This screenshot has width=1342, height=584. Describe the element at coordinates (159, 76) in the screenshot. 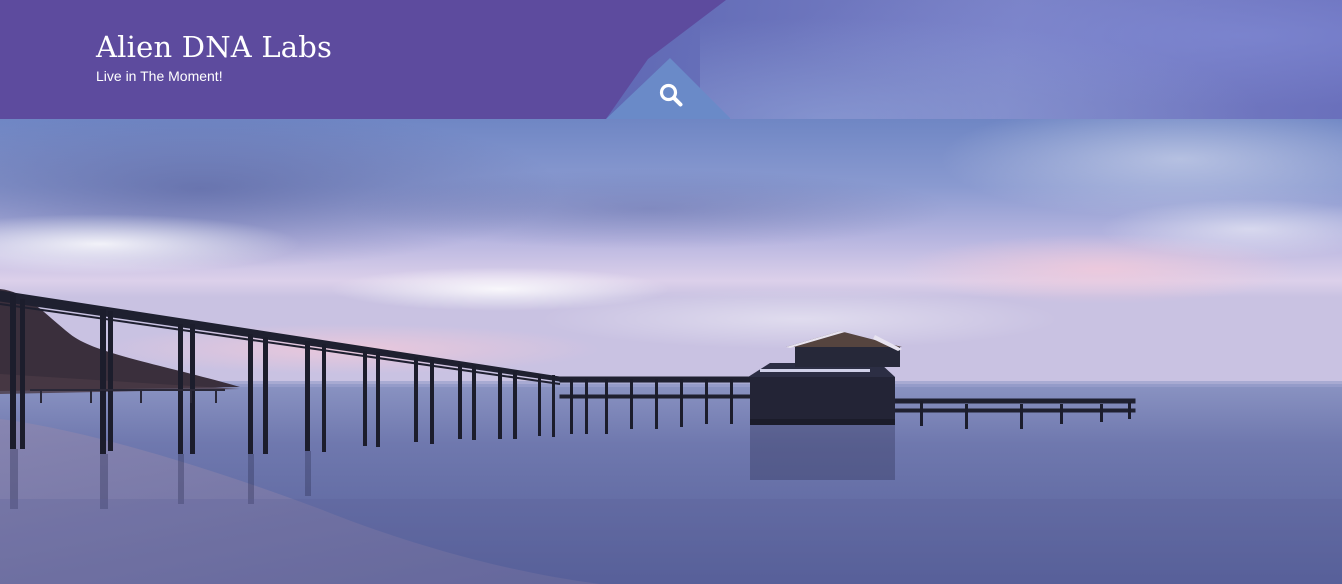

I see `site-tagline: Live in The Moment!` at that location.